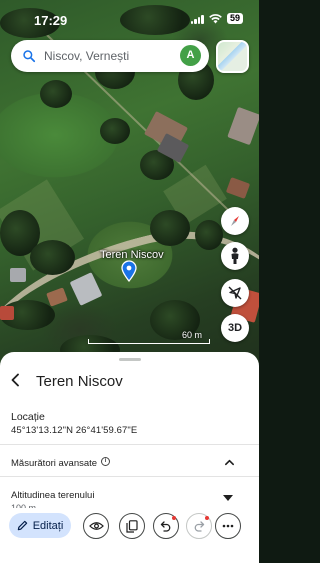 This screenshot has width=320, height=563. I want to click on redo-notification-dot, so click(207, 518).